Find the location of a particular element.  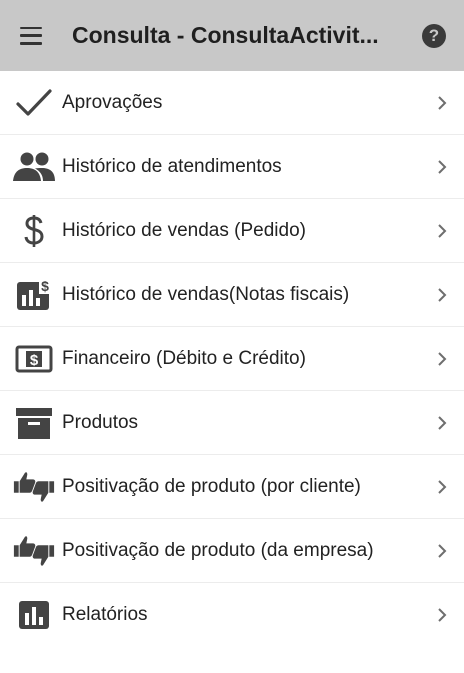

menu-item-historico-atendimentos: Histórico de atendimentos is located at coordinates (232, 167).